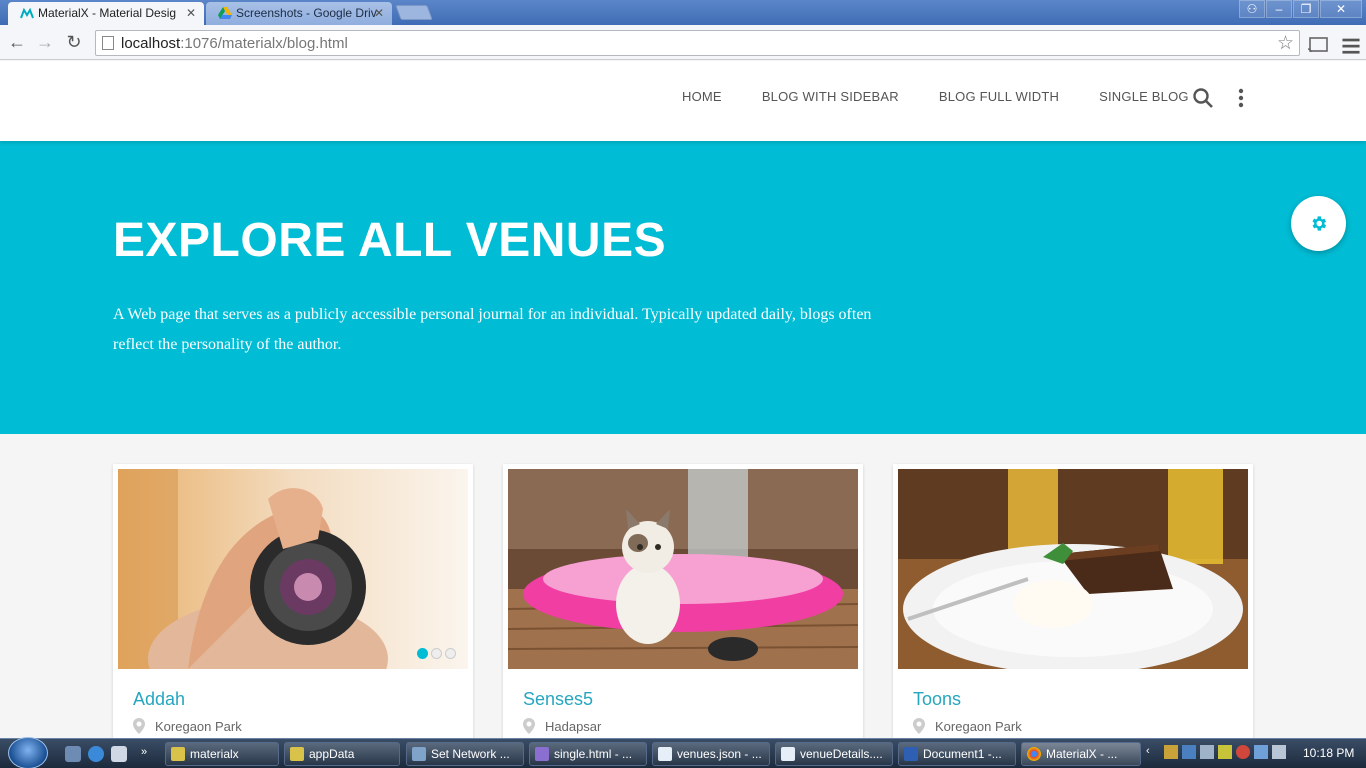  What do you see at coordinates (74, 43) in the screenshot?
I see `reload-icon: ↻` at bounding box center [74, 43].